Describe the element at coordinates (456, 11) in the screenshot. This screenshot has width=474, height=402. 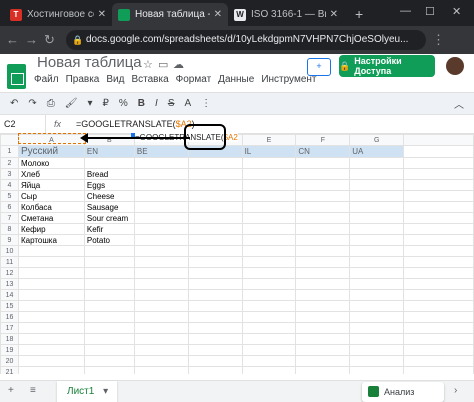
I see `close-window-icon: ✕` at that location.